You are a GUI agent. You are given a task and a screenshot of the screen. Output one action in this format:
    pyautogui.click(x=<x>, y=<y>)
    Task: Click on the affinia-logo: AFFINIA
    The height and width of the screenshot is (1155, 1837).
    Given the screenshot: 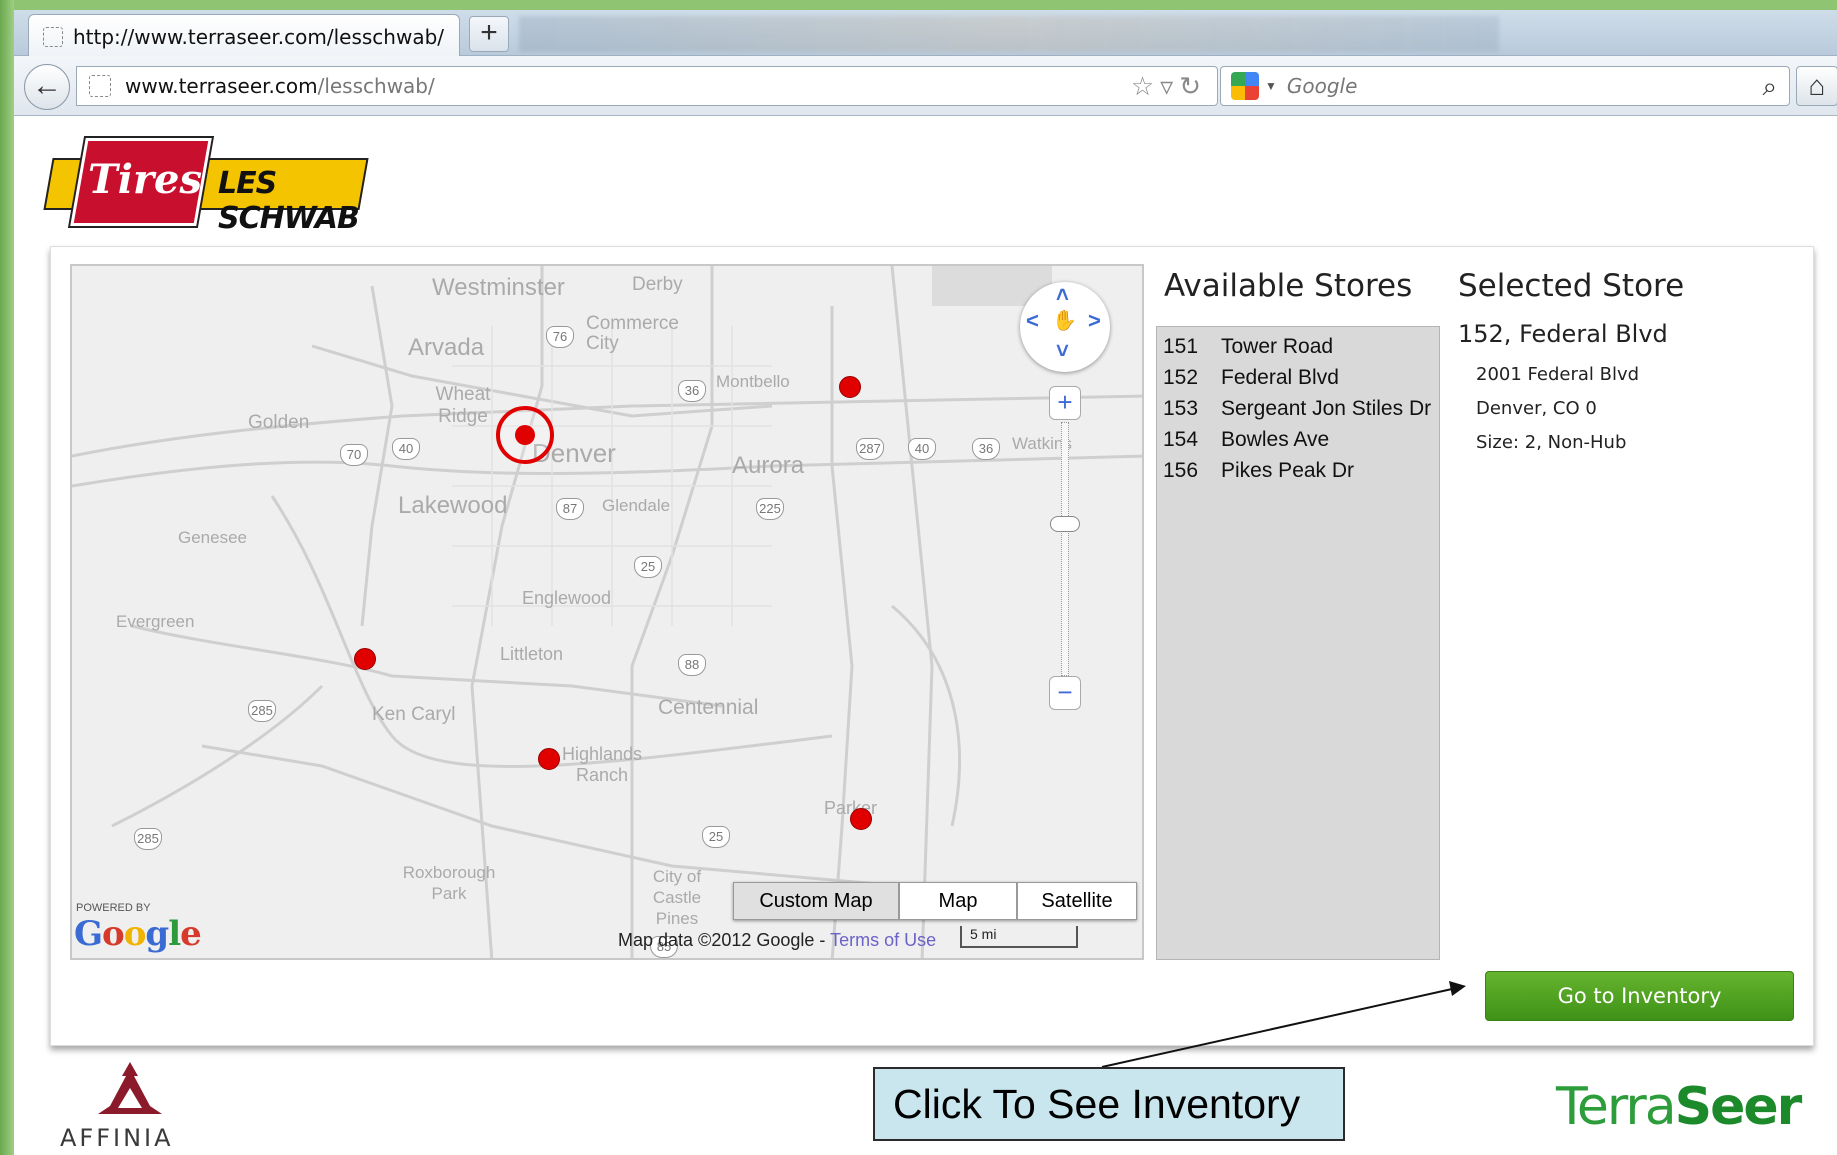 What is the action you would take?
    pyautogui.click(x=130, y=1107)
    